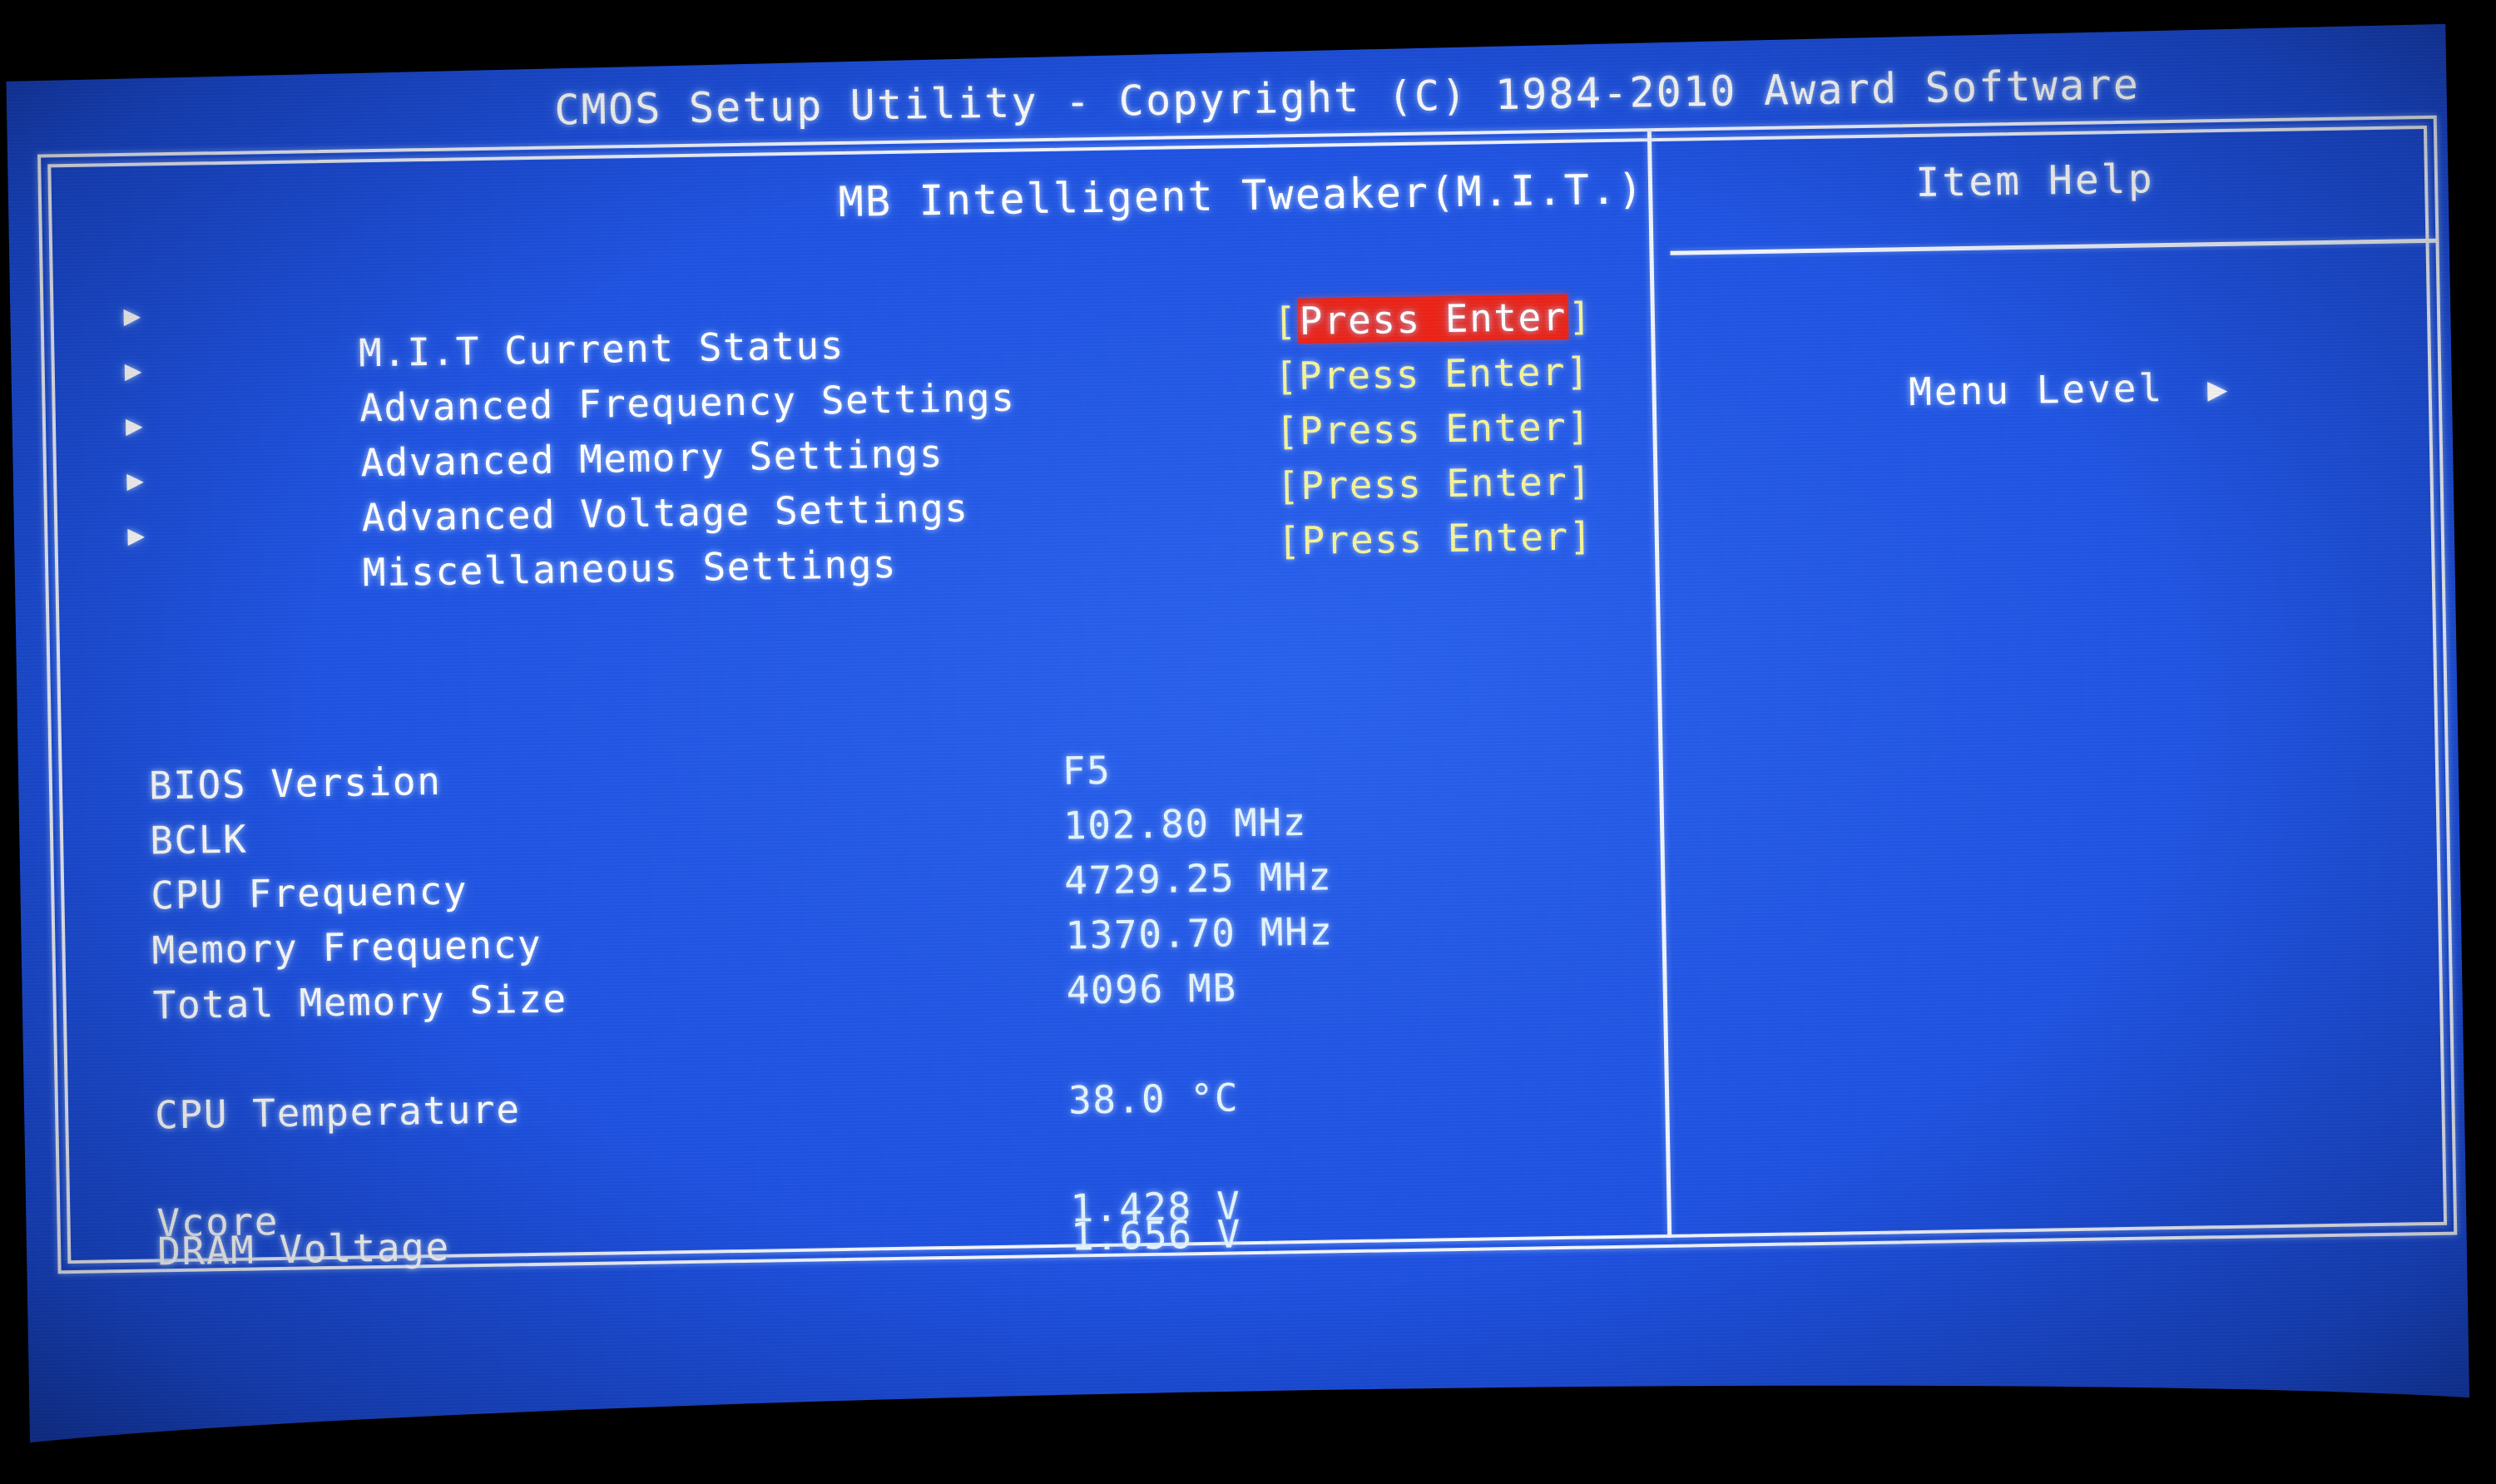  I want to click on info-key-memory-frequency: Memory Frequency, so click(346, 947).